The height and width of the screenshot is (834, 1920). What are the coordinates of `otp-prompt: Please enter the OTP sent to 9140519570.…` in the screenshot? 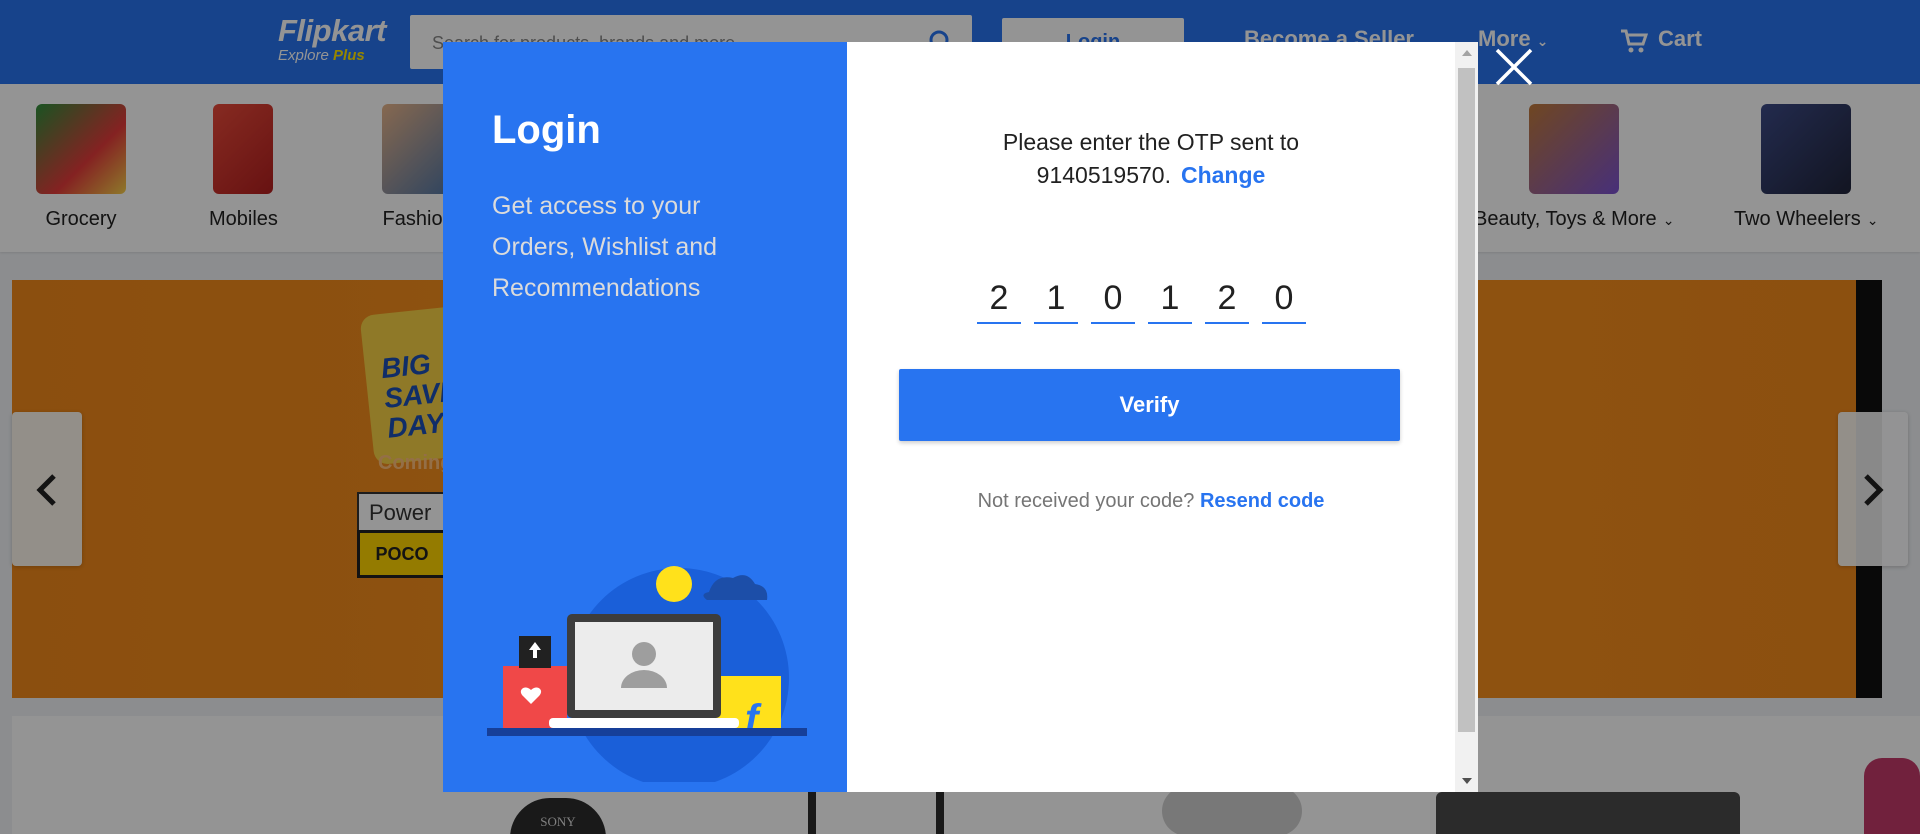 It's located at (1151, 159).